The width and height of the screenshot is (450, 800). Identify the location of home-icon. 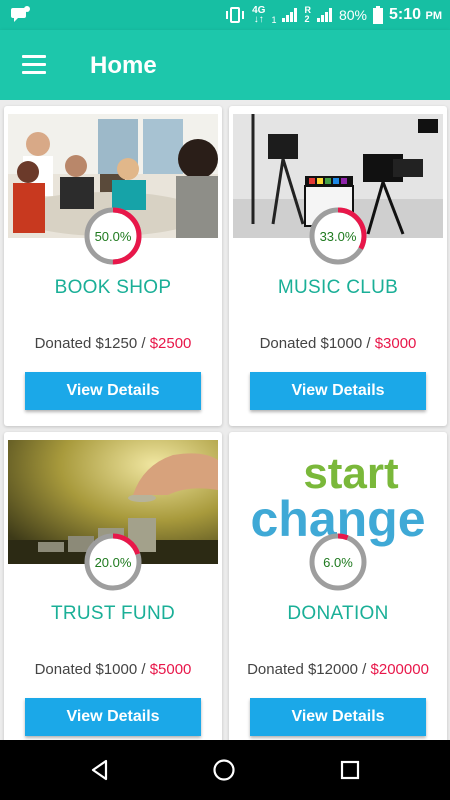
(224, 770).